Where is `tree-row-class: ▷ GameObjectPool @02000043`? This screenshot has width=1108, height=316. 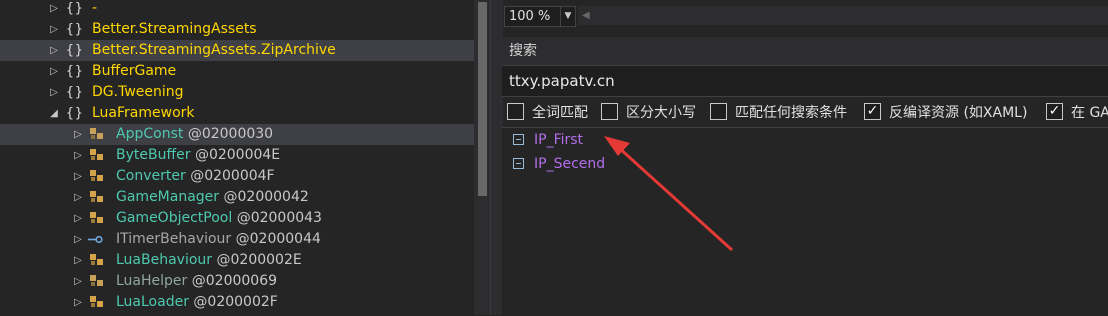 tree-row-class: ▷ GameObjectPool @02000043 is located at coordinates (237, 218).